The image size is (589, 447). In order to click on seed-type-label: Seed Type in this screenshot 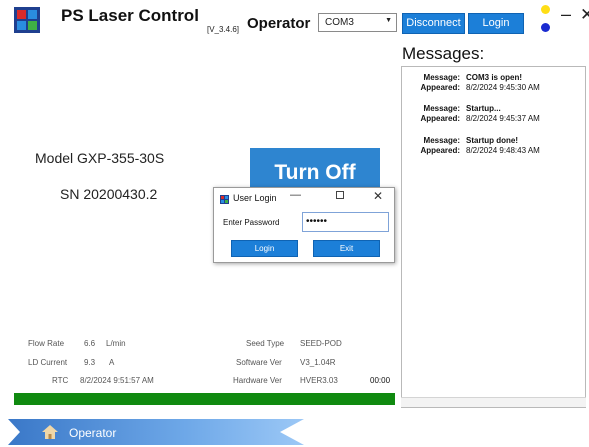, I will do `click(265, 343)`.